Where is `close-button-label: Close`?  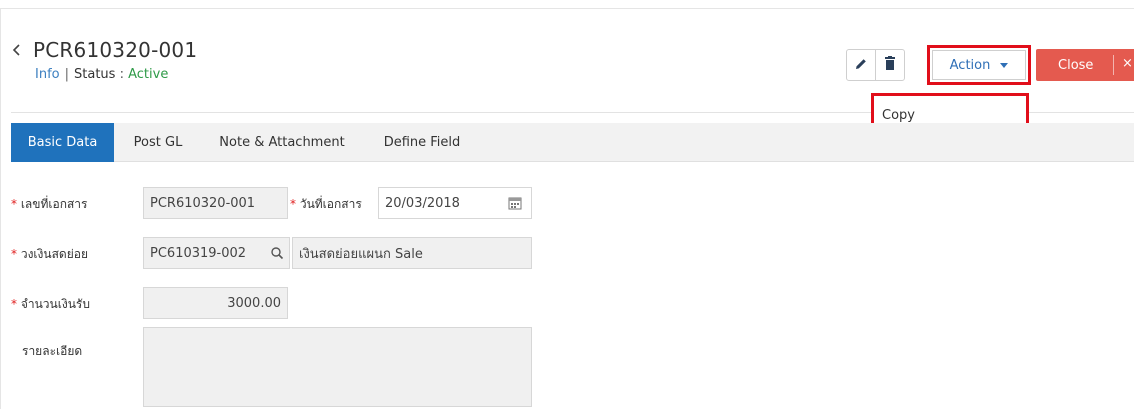 close-button-label: Close is located at coordinates (1076, 65).